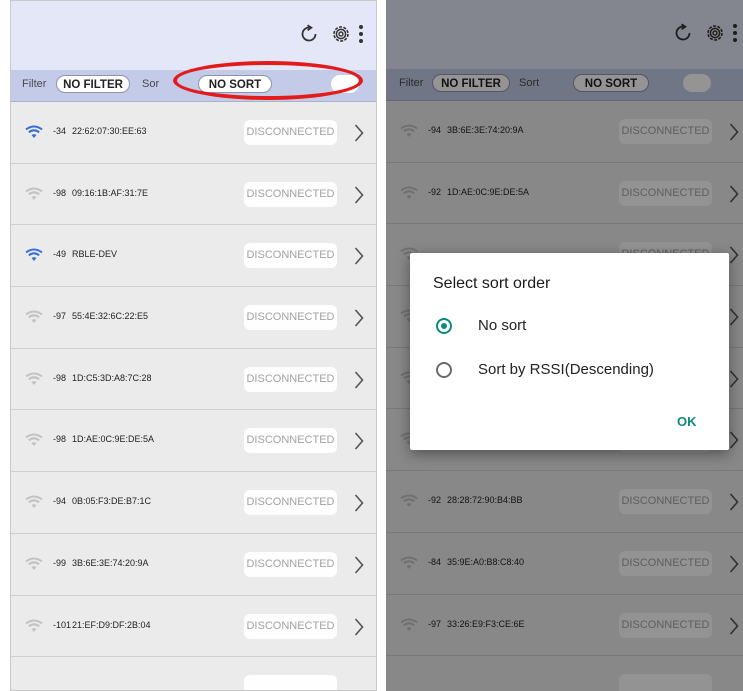 The height and width of the screenshot is (691, 743). Describe the element at coordinates (60, 562) in the screenshot. I see `rssi-value: -99` at that location.